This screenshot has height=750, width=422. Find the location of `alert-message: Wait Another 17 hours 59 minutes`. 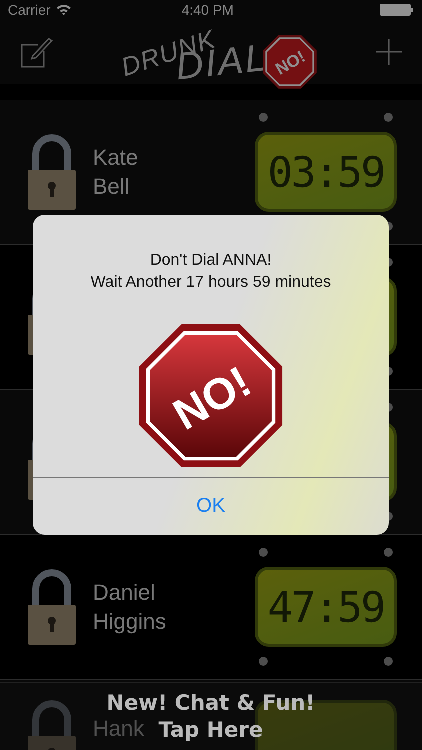

alert-message: Wait Another 17 hours 59 minutes is located at coordinates (211, 283).